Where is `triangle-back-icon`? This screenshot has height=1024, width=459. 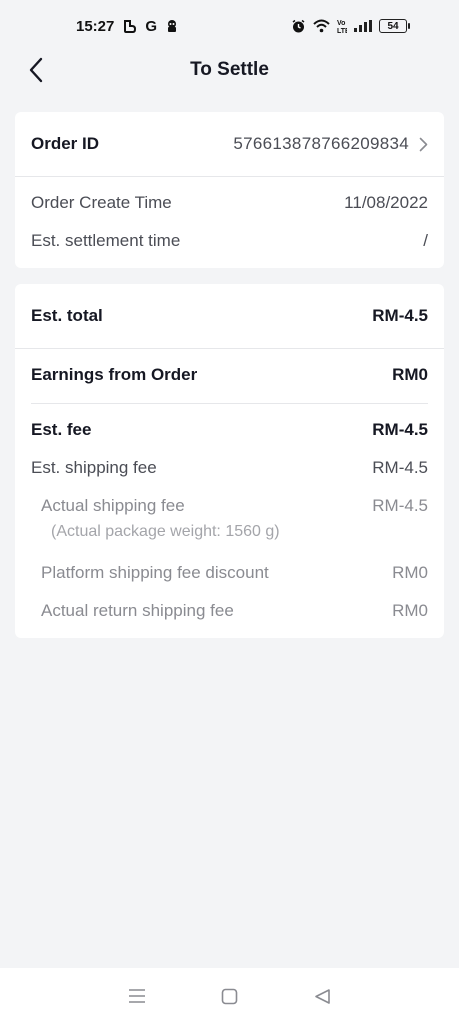 triangle-back-icon is located at coordinates (322, 996).